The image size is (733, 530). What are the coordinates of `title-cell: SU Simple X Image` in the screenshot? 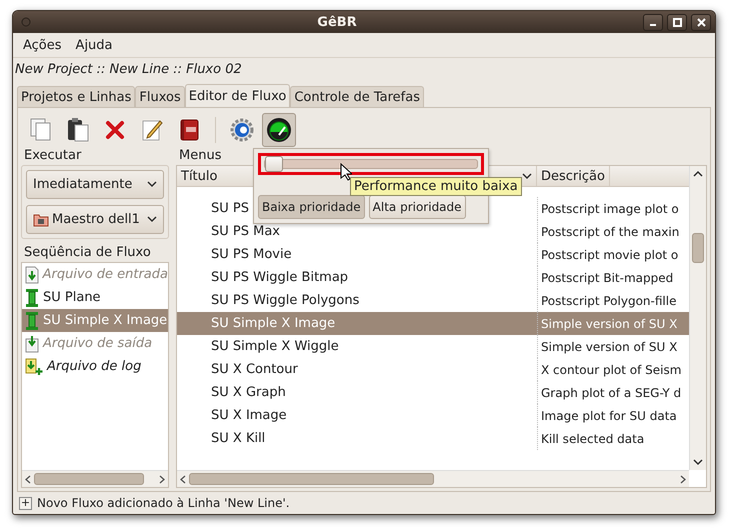 It's located at (273, 323).